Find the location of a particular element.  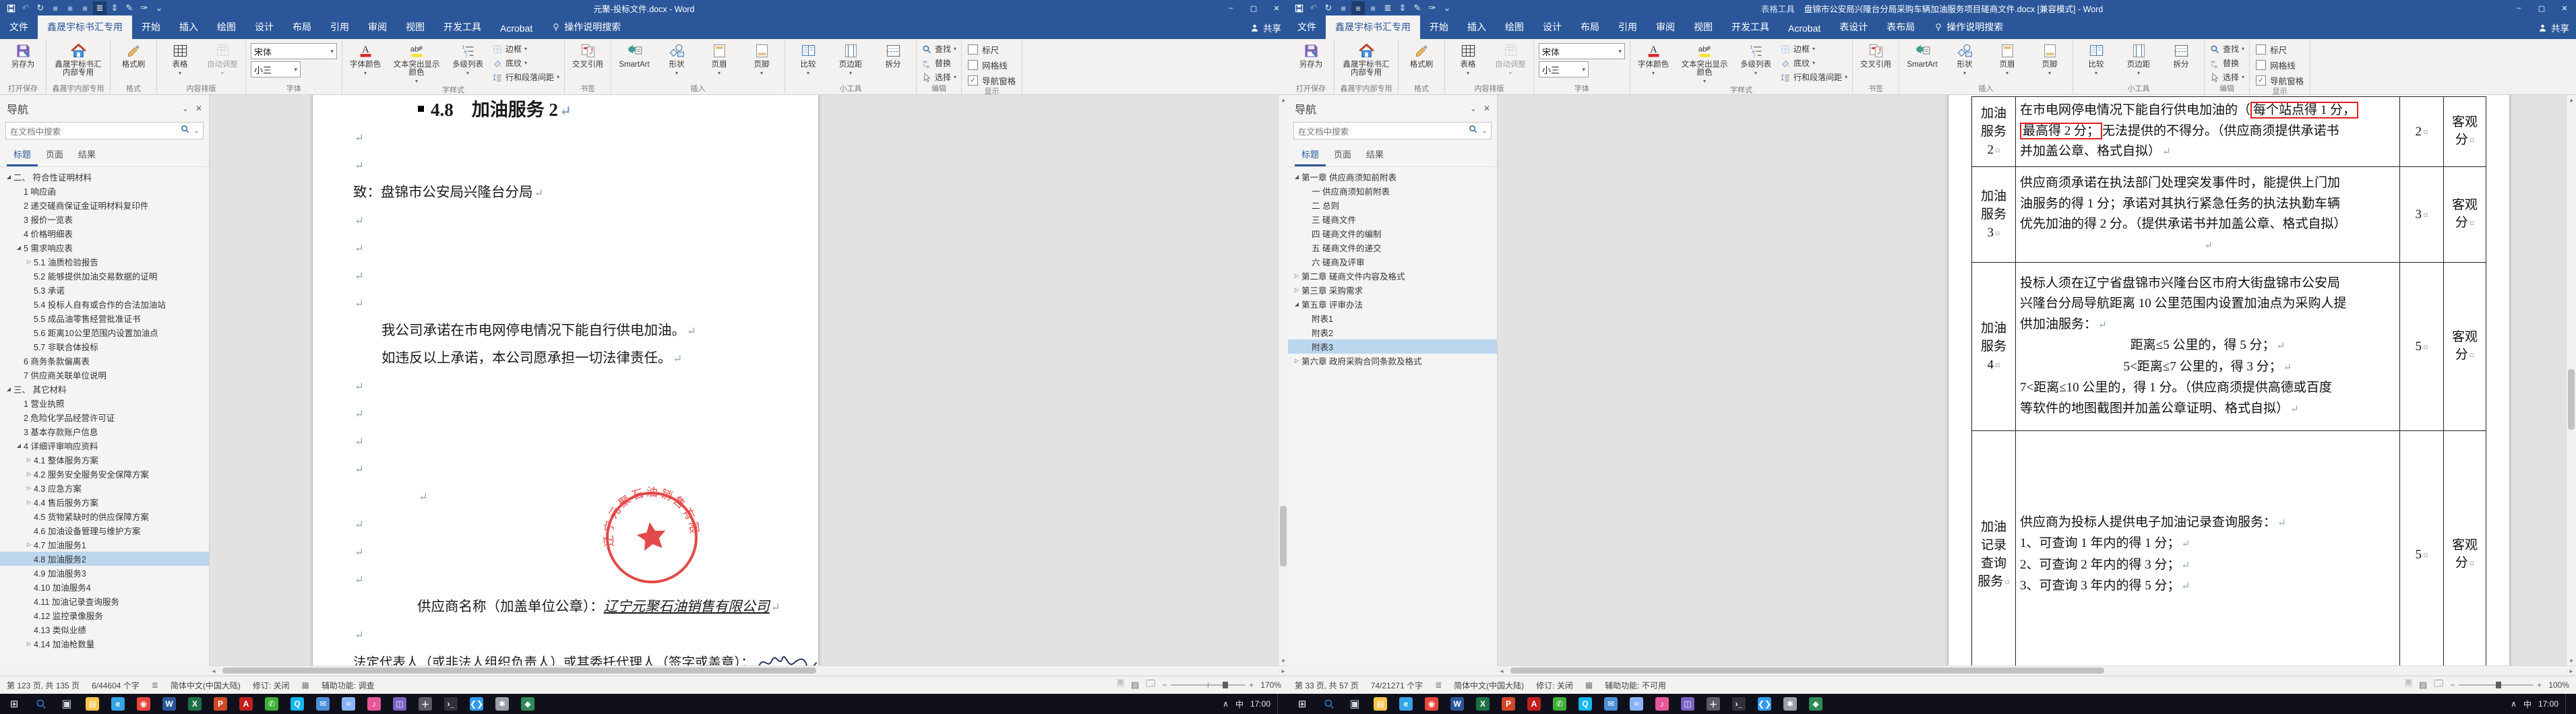

nav-item: 4.5 货物紧缺时的供应保障方案 is located at coordinates (104, 516).